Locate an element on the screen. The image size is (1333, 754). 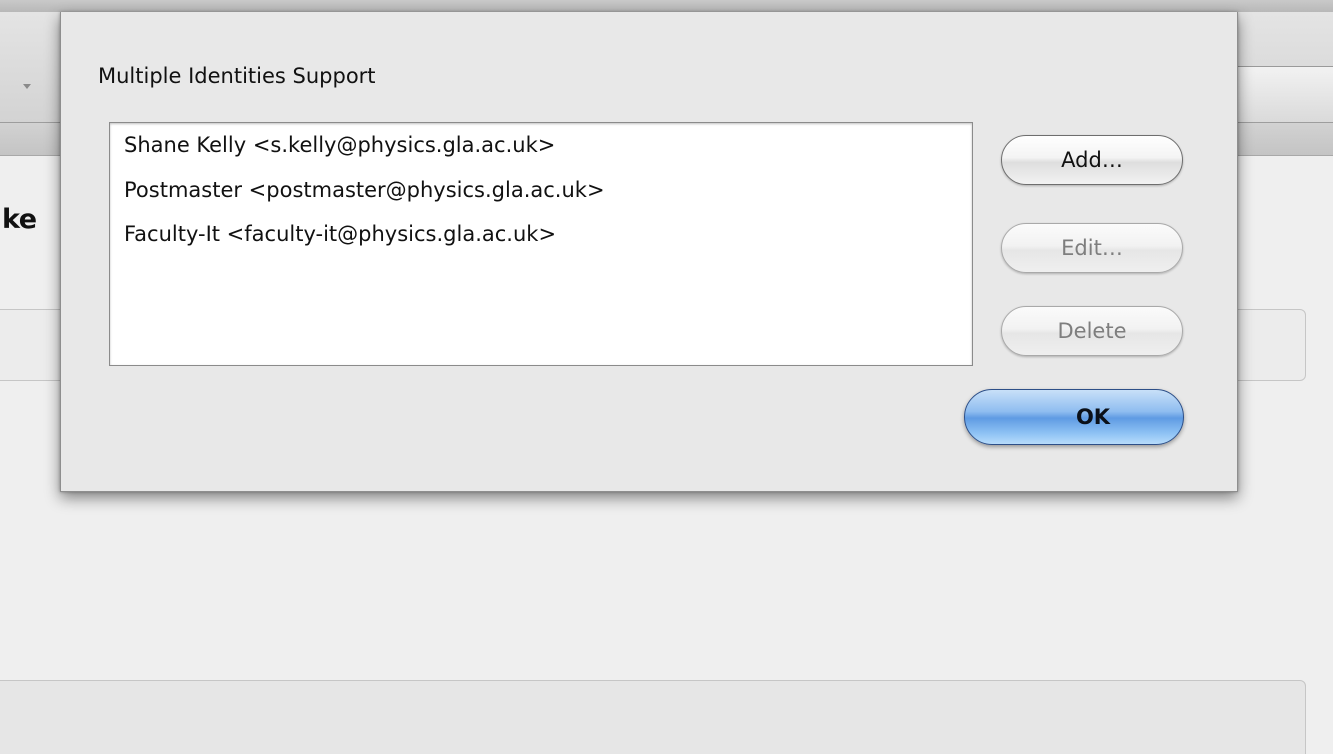
background-partial-title: ke is located at coordinates (19, 219).